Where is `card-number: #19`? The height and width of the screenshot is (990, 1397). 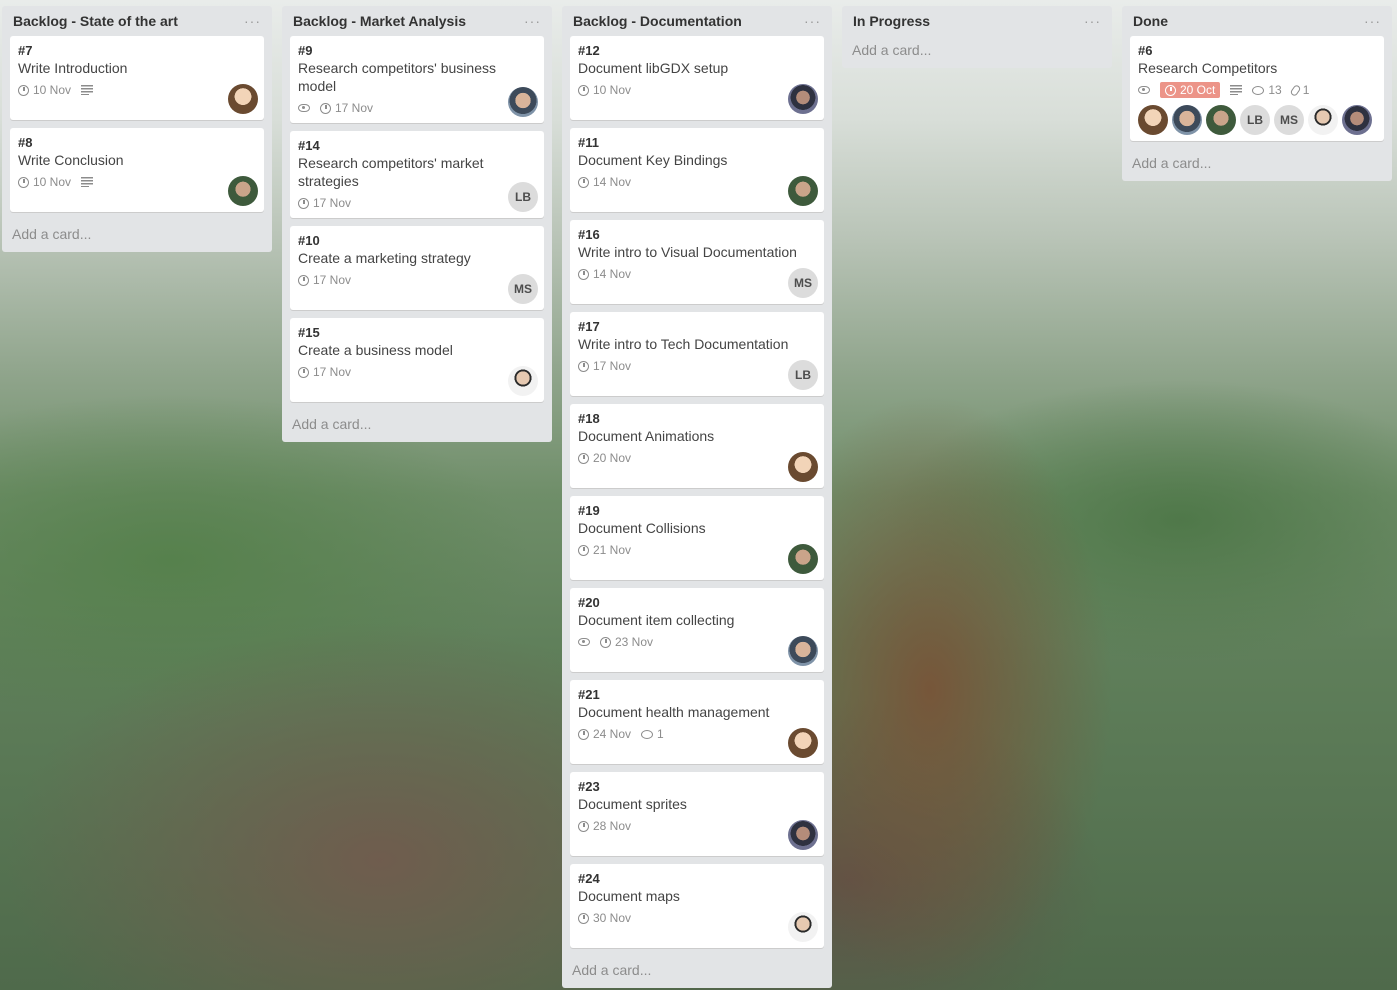 card-number: #19 is located at coordinates (589, 510).